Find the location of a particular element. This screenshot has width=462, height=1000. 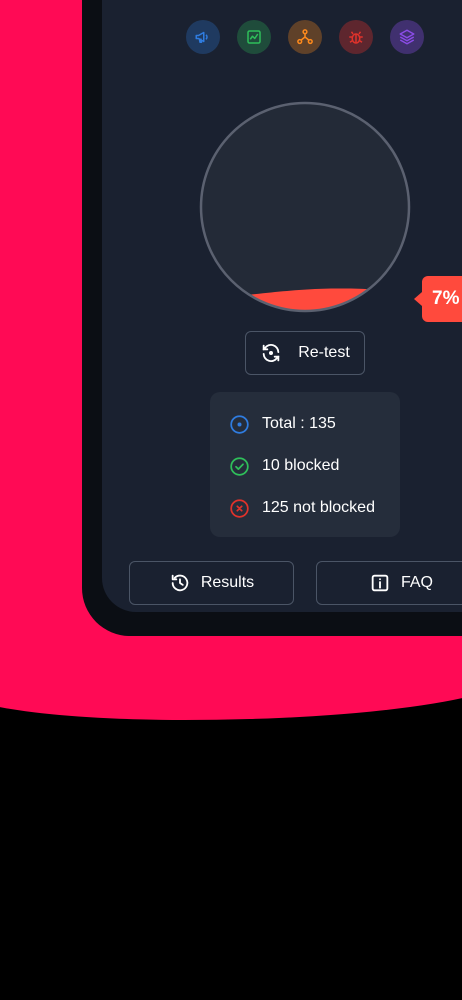

bug-icon is located at coordinates (356, 37).